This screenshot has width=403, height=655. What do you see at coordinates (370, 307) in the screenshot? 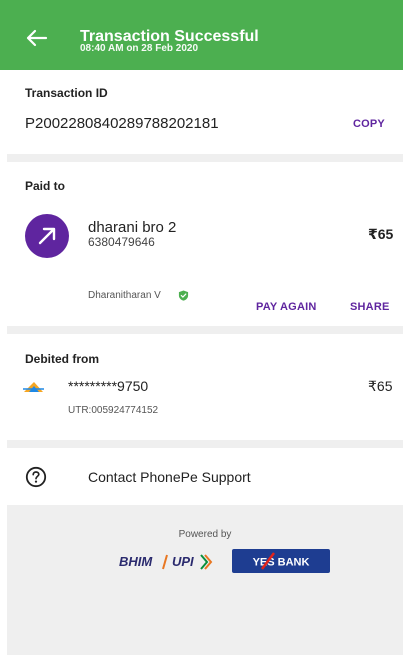
I see `share-button: SHARE` at bounding box center [370, 307].